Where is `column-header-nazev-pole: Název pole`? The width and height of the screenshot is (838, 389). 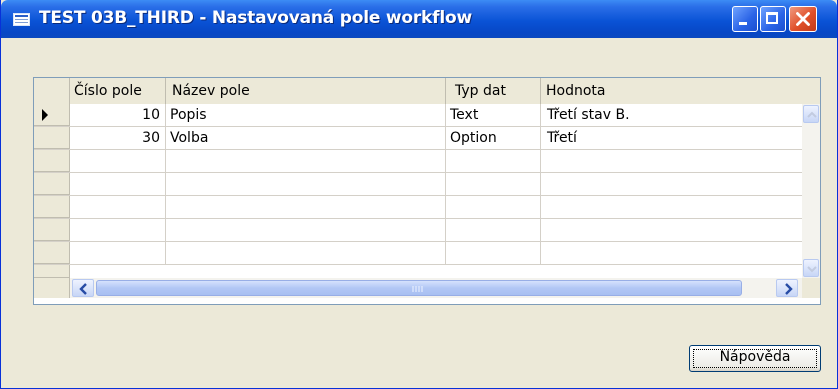
column-header-nazev-pole: Název pole is located at coordinates (306, 91).